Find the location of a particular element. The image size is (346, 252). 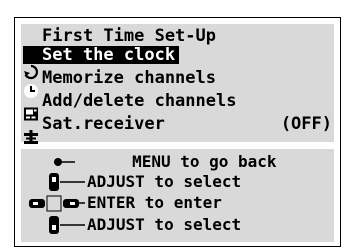

help-adjust-up-text: ADJUST to select is located at coordinates (164, 181).